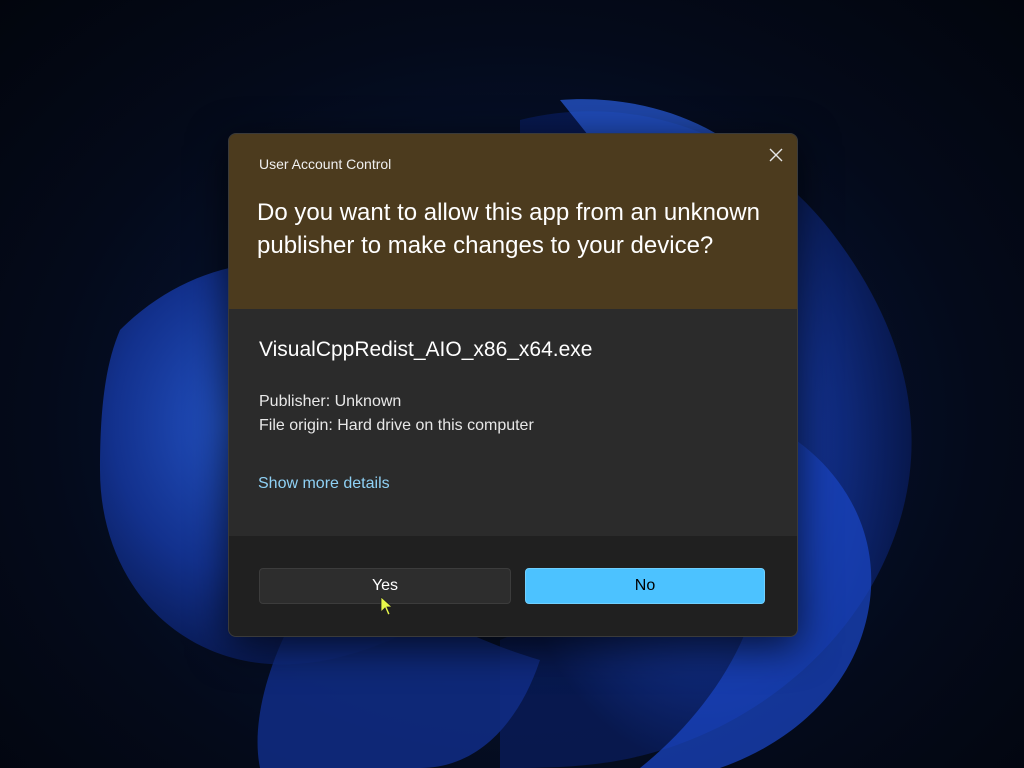  I want to click on no-button: No, so click(645, 586).